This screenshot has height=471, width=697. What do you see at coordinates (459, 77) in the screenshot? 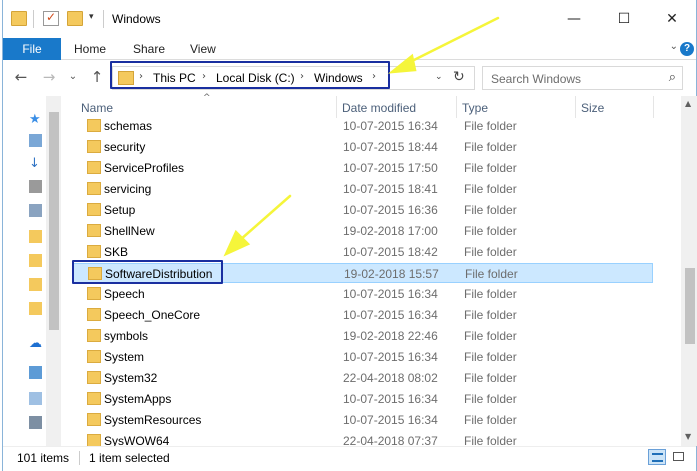
I see `refresh-icon: ↻` at bounding box center [459, 77].